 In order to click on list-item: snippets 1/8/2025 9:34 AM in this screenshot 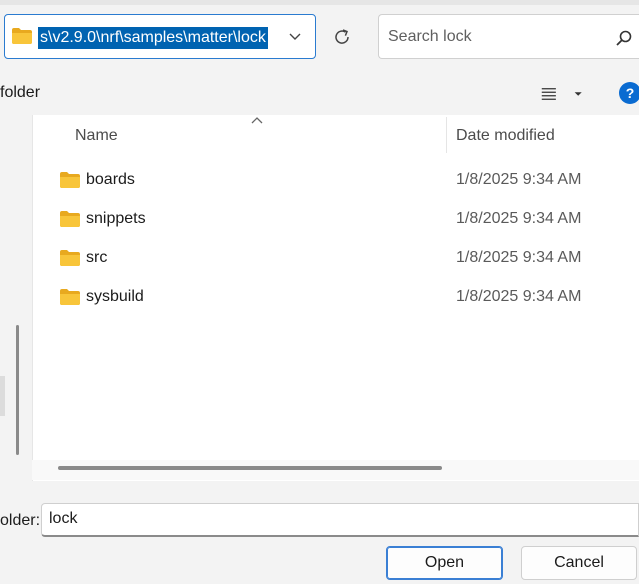, I will do `click(335, 219)`.